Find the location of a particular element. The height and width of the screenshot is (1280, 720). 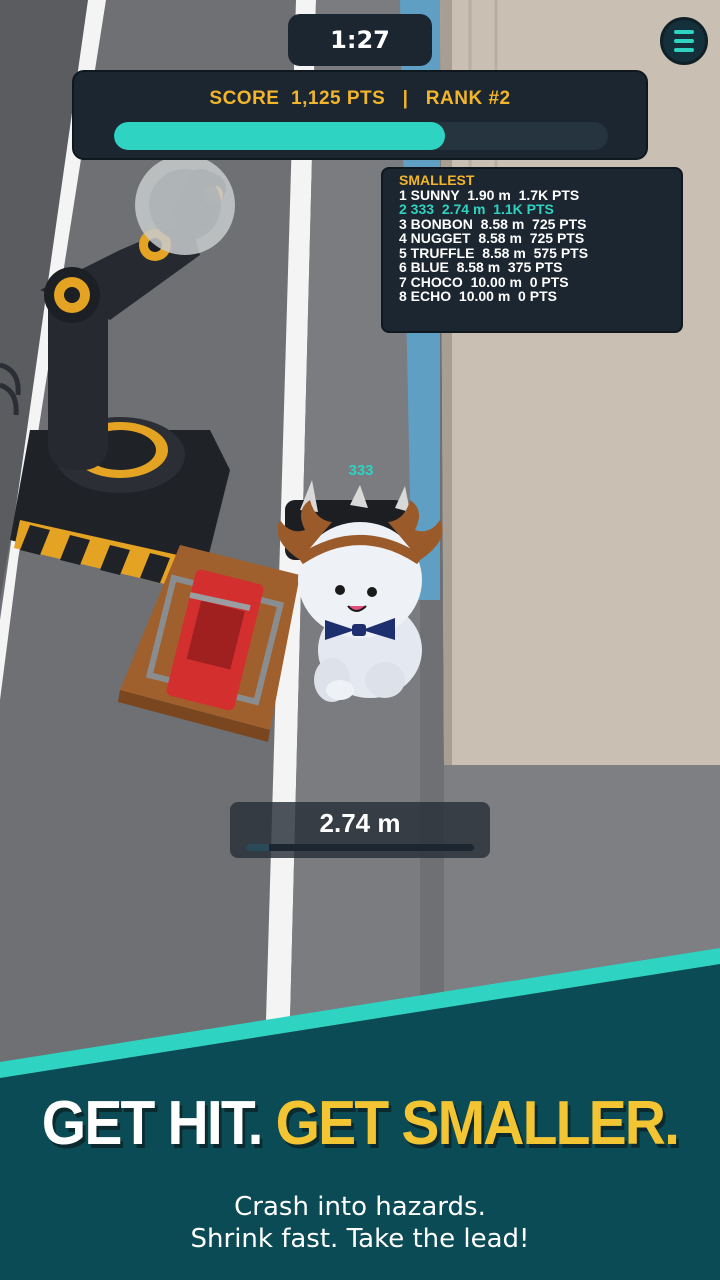

menu-button is located at coordinates (684, 41).